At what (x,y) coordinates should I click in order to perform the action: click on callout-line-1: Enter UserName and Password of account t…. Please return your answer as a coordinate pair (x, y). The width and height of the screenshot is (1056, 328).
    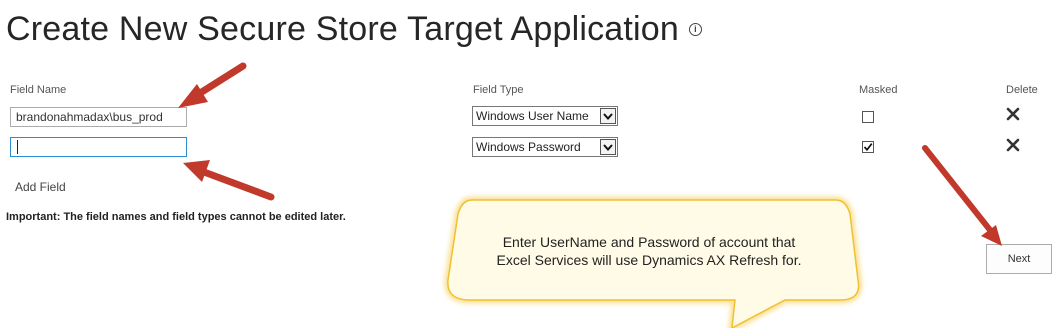
    Looking at the image, I should click on (649, 242).